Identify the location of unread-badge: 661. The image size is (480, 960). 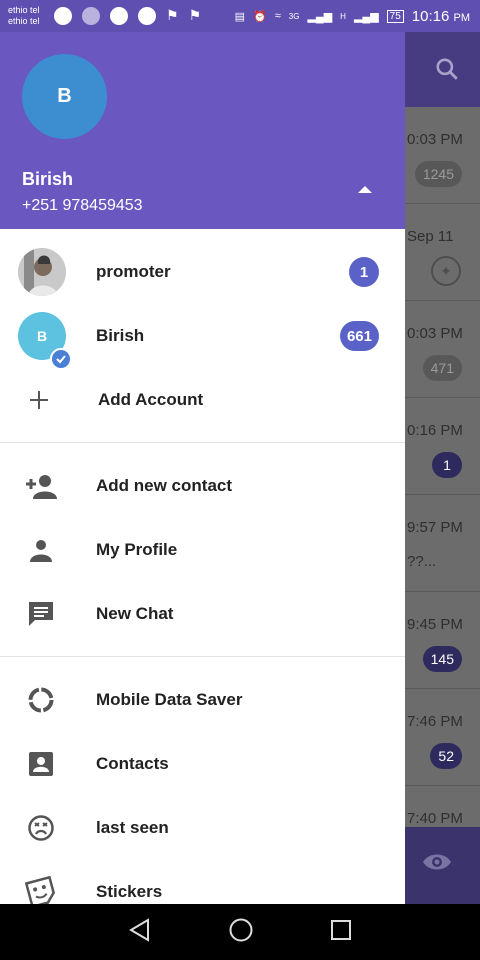
(359, 336).